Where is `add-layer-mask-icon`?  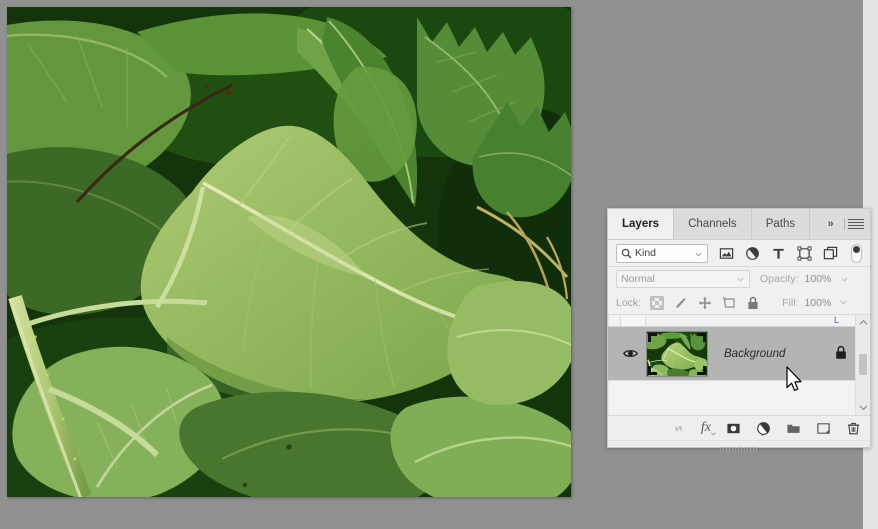 add-layer-mask-icon is located at coordinates (733, 428).